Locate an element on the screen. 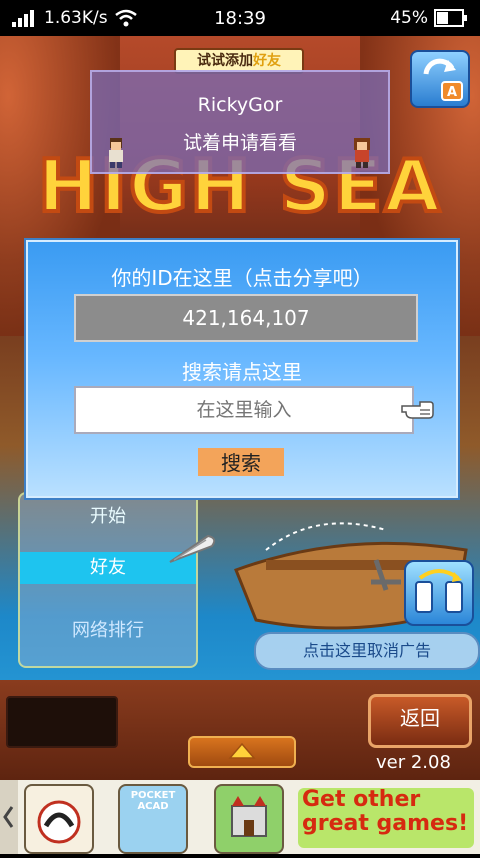 Image resolution: width=480 pixels, height=858 pixels. battery-icon is located at coordinates (450, 18).